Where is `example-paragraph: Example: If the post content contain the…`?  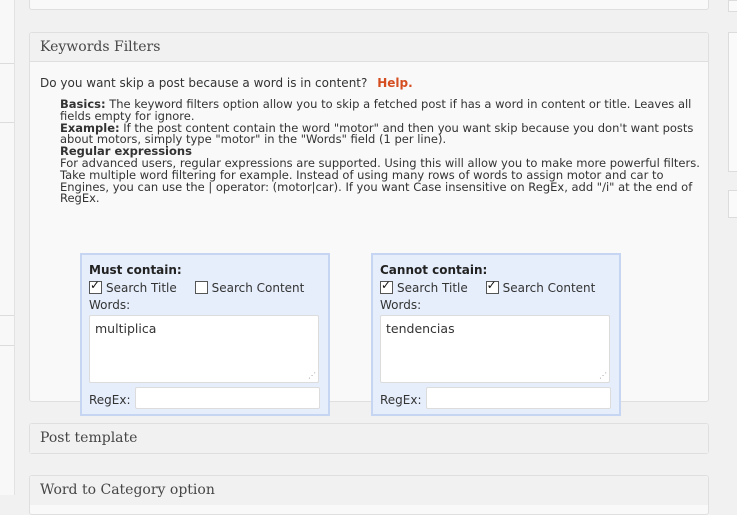 example-paragraph: Example: If the post content contain the… is located at coordinates (380, 133).